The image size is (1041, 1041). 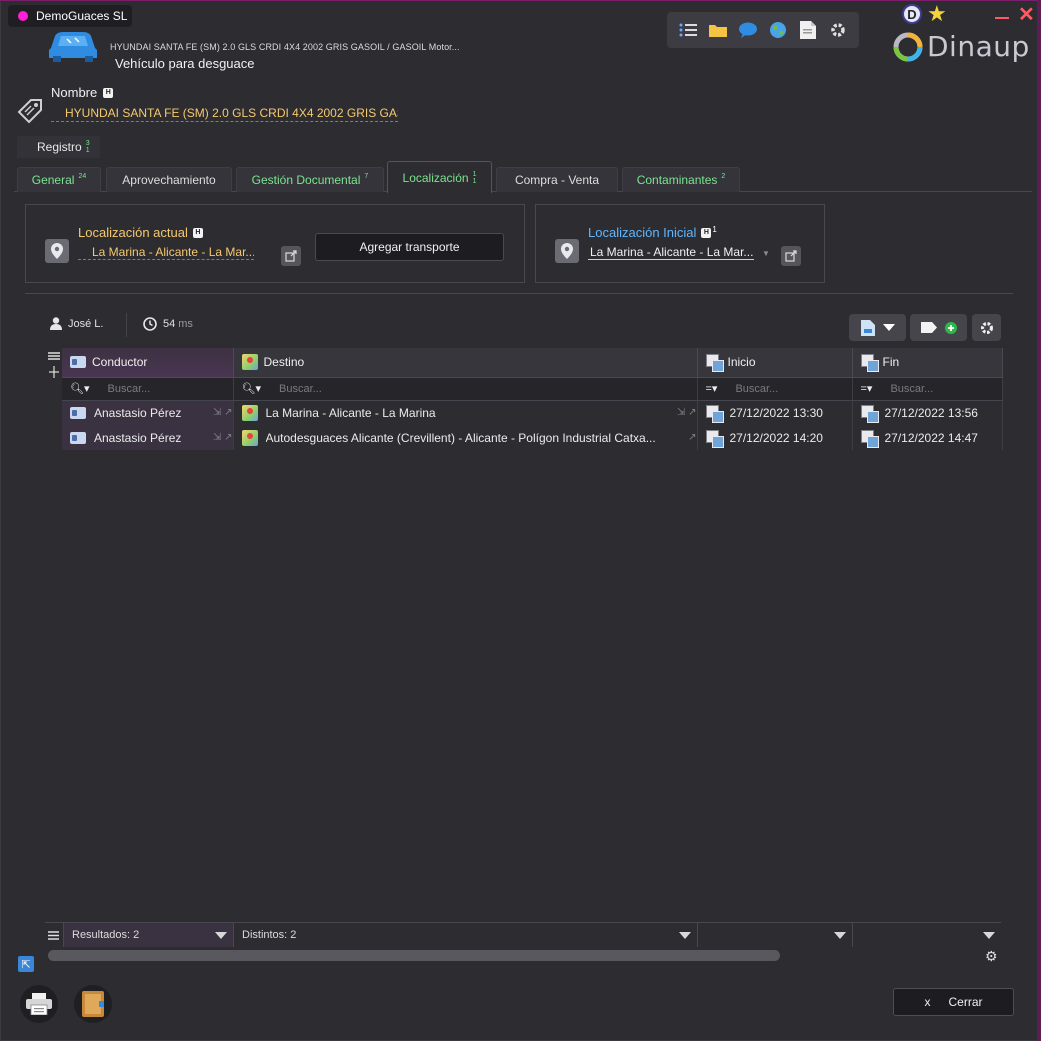 I want to click on tab-compra-venta-label: Compra - Venta, so click(x=557, y=180).